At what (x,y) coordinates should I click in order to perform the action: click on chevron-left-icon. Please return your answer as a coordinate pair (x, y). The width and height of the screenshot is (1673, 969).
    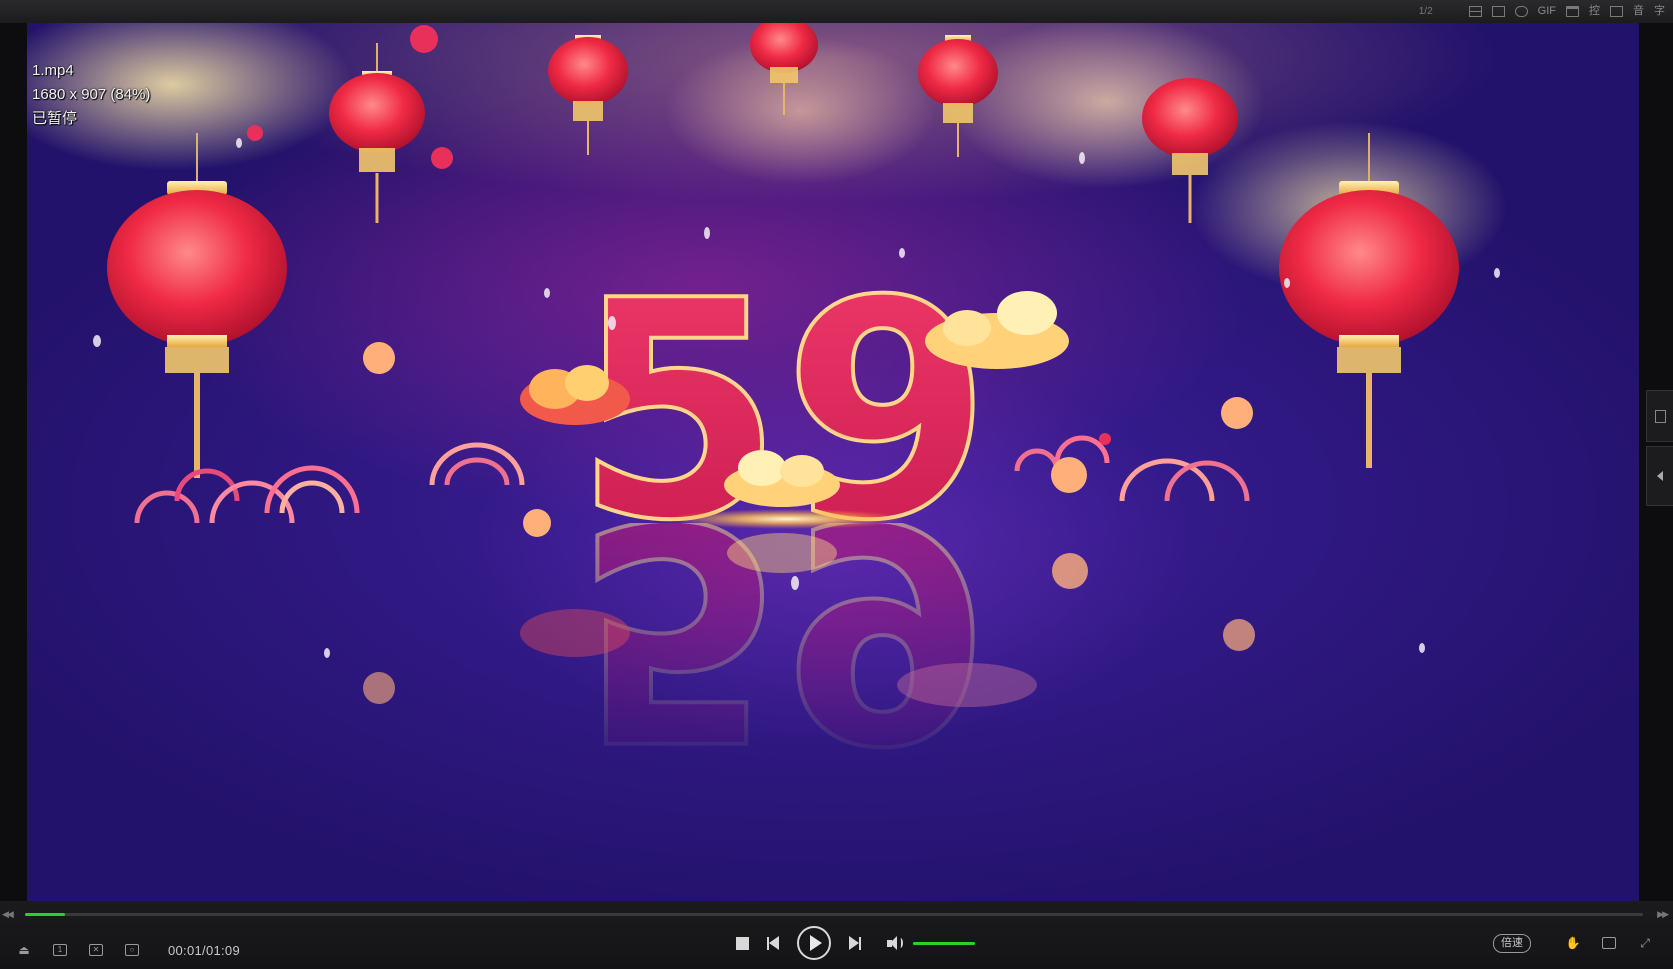
    Looking at the image, I should click on (1660, 476).